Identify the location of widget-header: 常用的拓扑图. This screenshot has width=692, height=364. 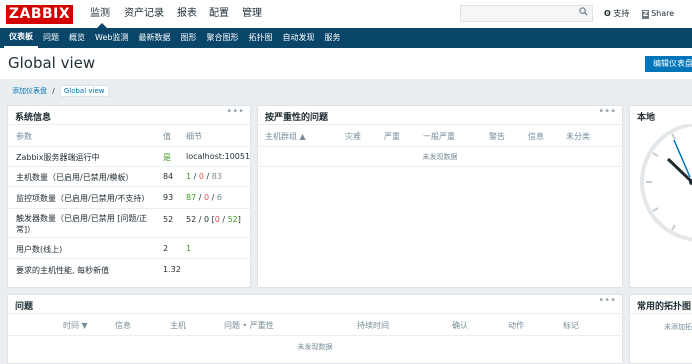
(661, 304).